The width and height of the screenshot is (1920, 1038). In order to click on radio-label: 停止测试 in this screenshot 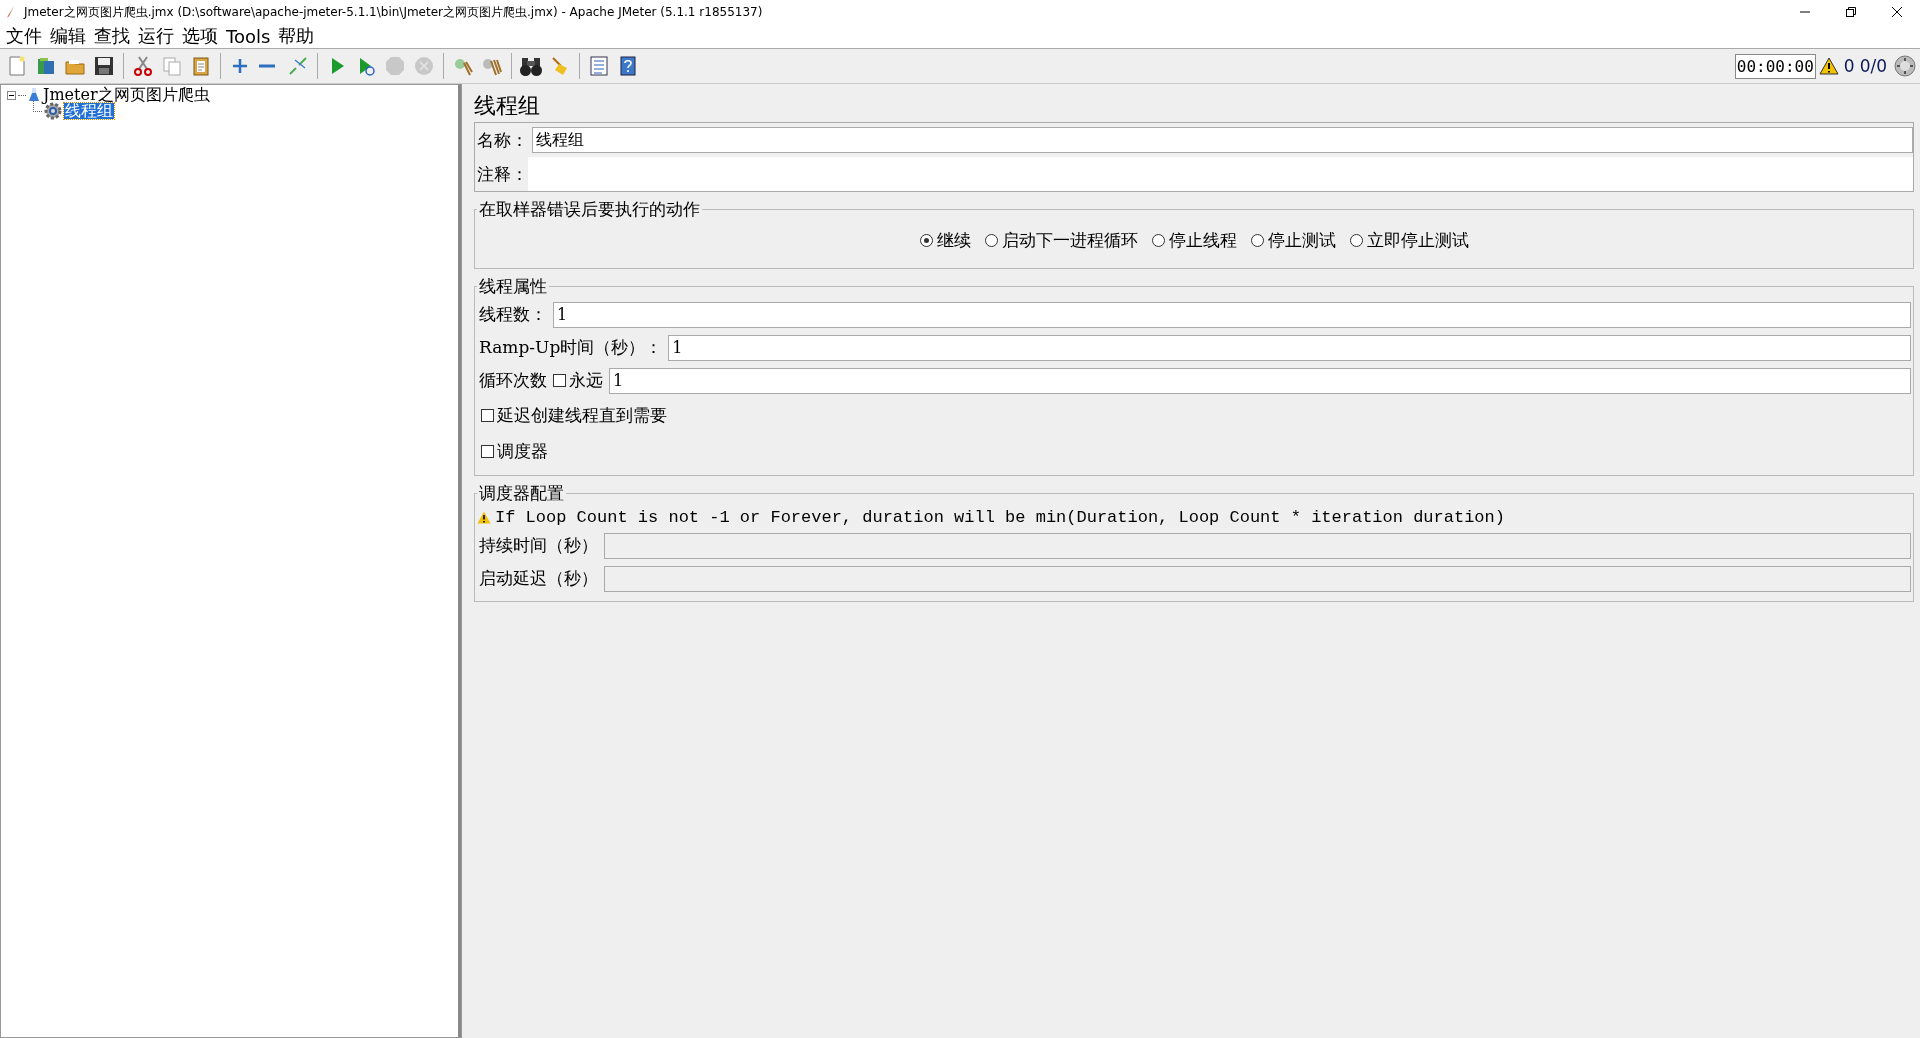, I will do `click(1301, 240)`.